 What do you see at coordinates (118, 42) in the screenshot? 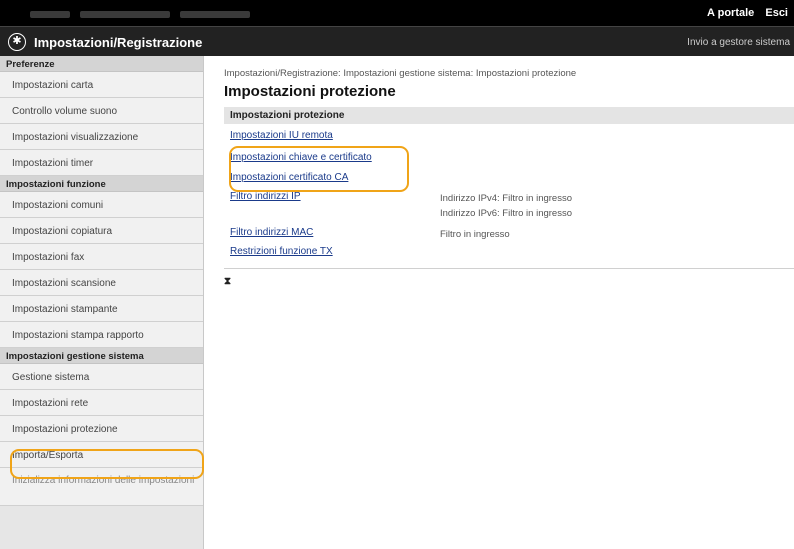
I see `header-title: Impostazioni/Registrazione` at bounding box center [118, 42].